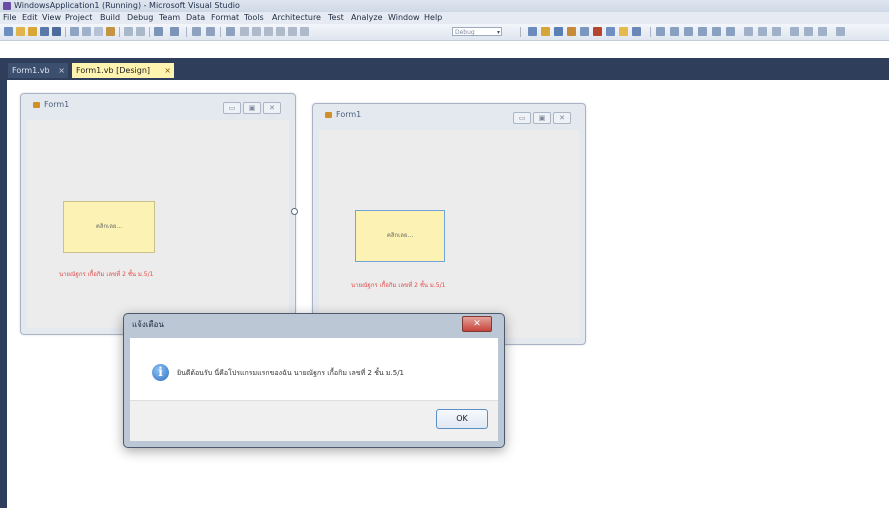 The image size is (889, 508). Describe the element at coordinates (610, 31) in the screenshot. I see `team-explorer-icon` at that location.